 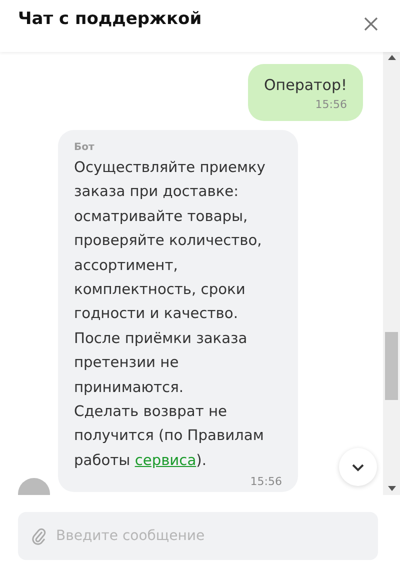 What do you see at coordinates (392, 57) in the screenshot?
I see `scroll-up-icon` at bounding box center [392, 57].